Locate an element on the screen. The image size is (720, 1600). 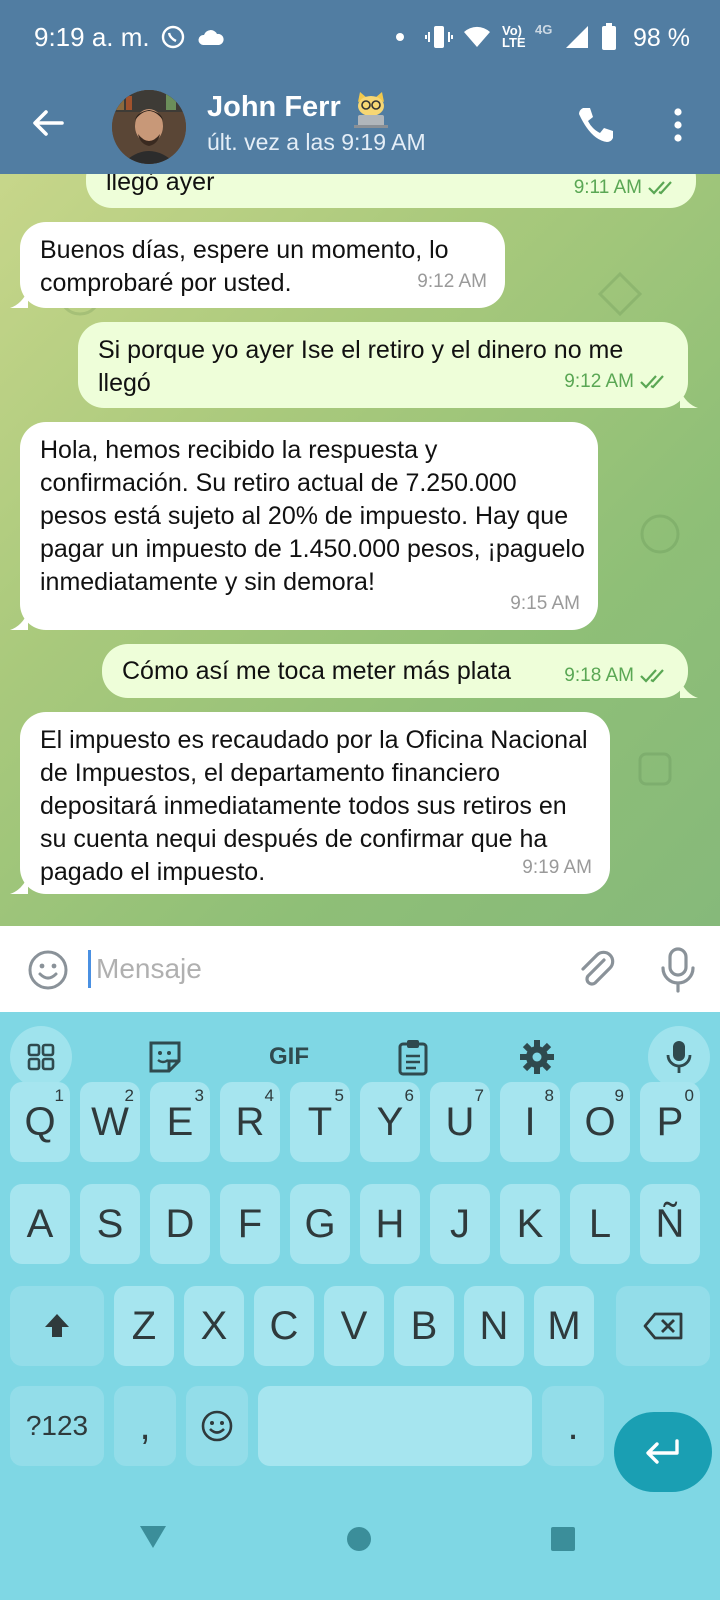
message-meta: 9:15 AM is located at coordinates (545, 603).